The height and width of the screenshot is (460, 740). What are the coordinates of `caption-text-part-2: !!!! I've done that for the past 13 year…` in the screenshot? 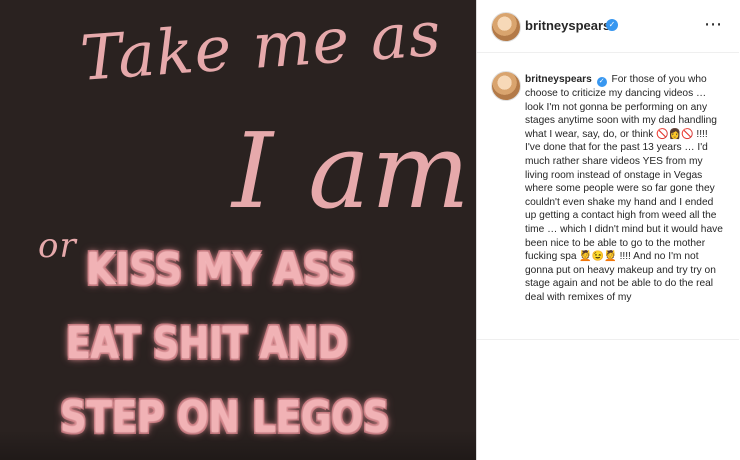 It's located at (624, 195).